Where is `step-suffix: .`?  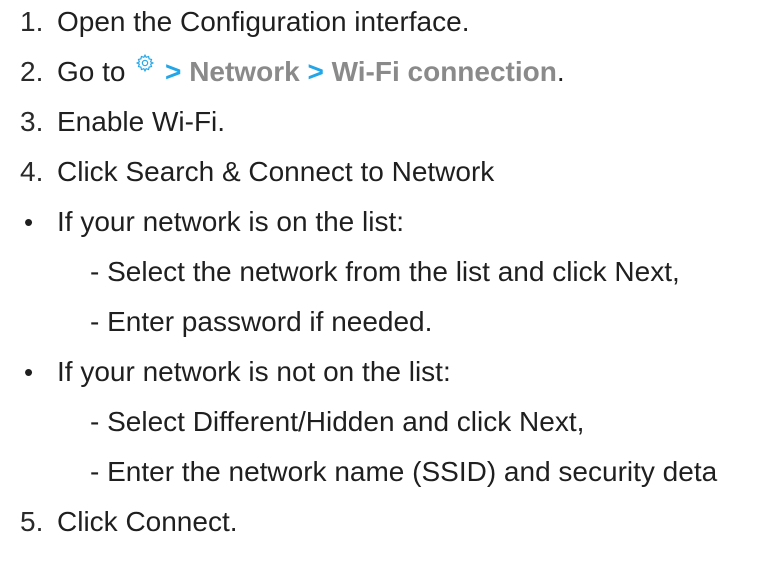 step-suffix: . is located at coordinates (560, 71).